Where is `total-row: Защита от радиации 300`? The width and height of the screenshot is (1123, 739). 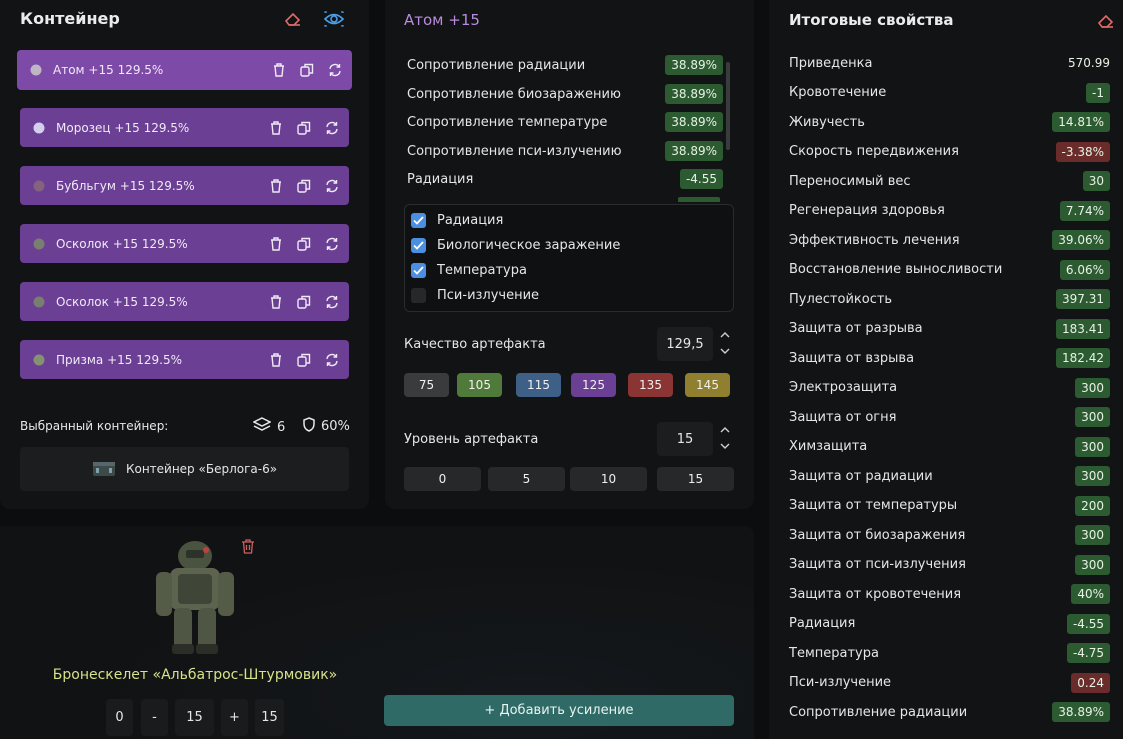
total-row: Защита от радиации 300 is located at coordinates (949, 476).